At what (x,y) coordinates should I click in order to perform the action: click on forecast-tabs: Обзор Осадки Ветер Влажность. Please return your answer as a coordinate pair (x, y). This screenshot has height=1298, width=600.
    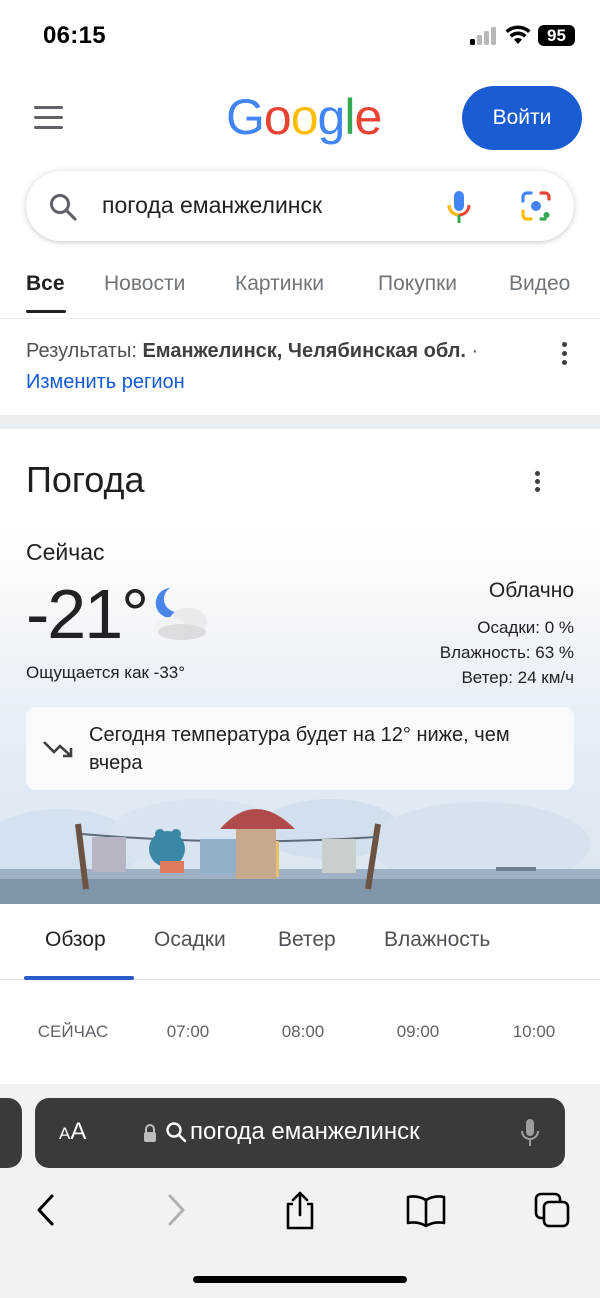
    Looking at the image, I should click on (300, 942).